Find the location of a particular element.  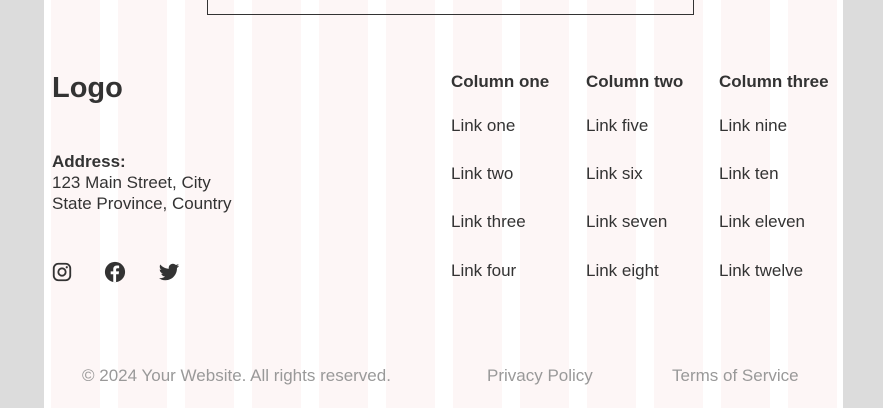

twitter-icon is located at coordinates (169, 272).